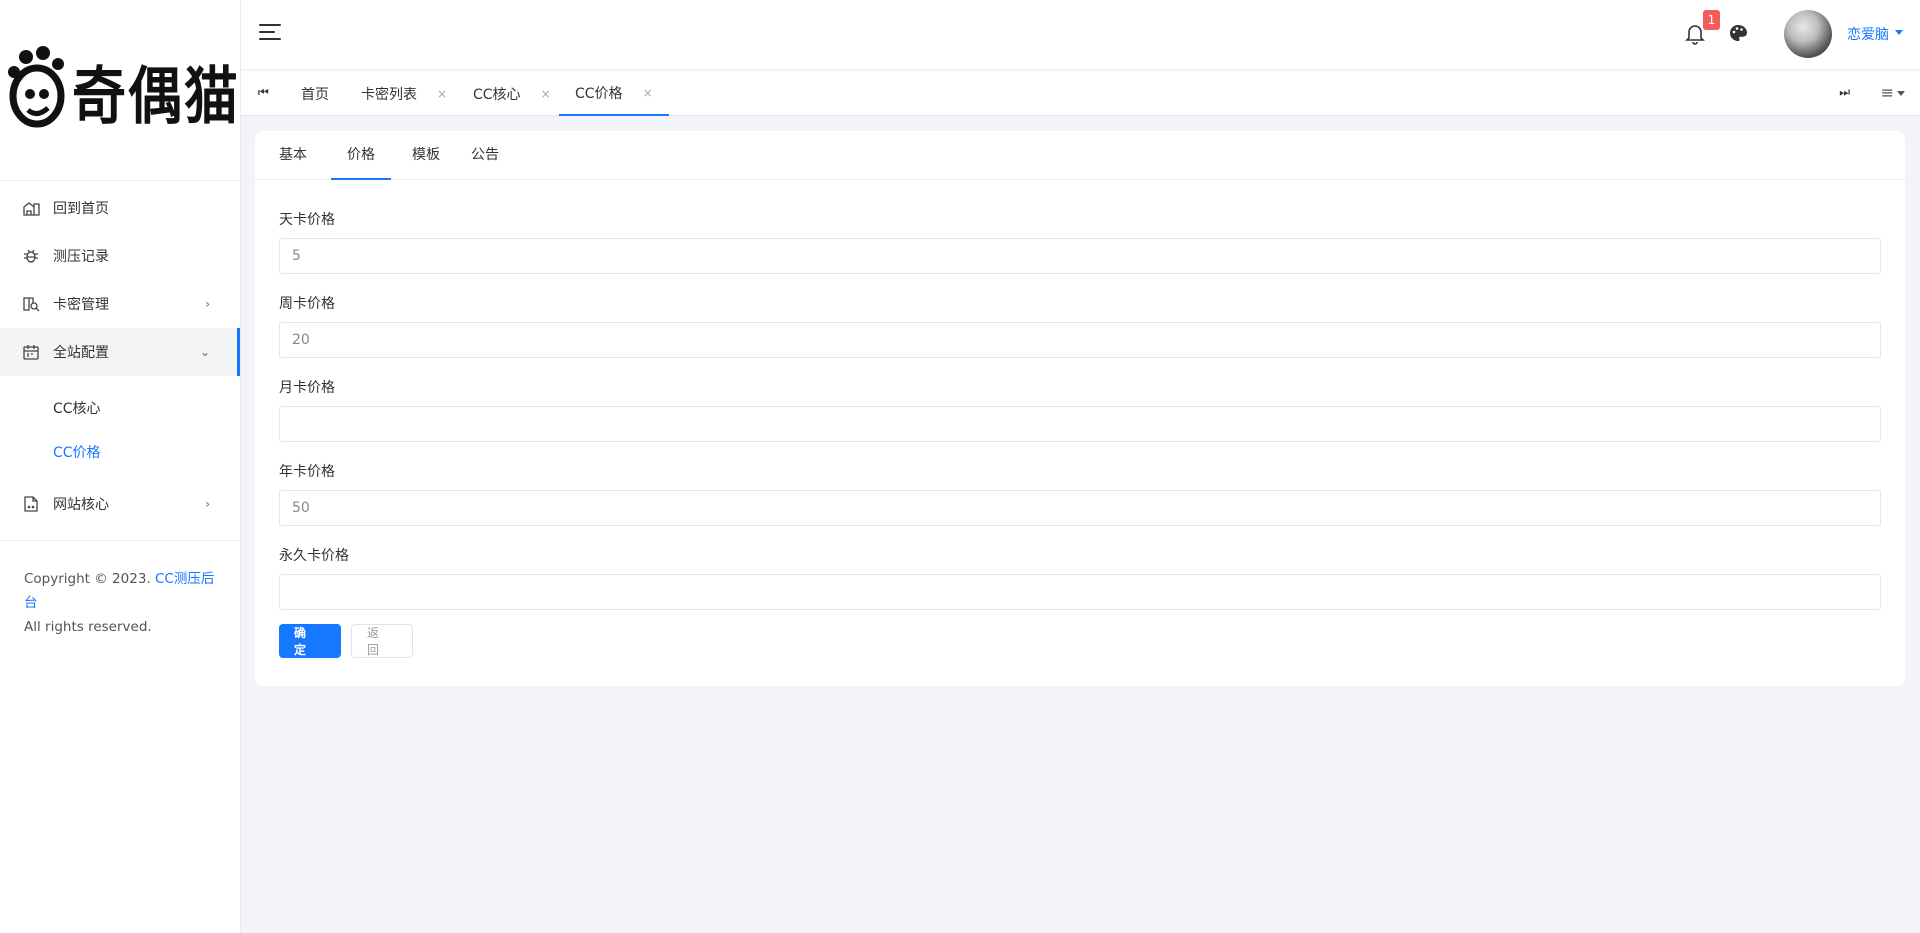 This screenshot has height=933, width=1920. What do you see at coordinates (120, 408) in the screenshot?
I see `sidebar-subitem-cc-core: CC核心` at bounding box center [120, 408].